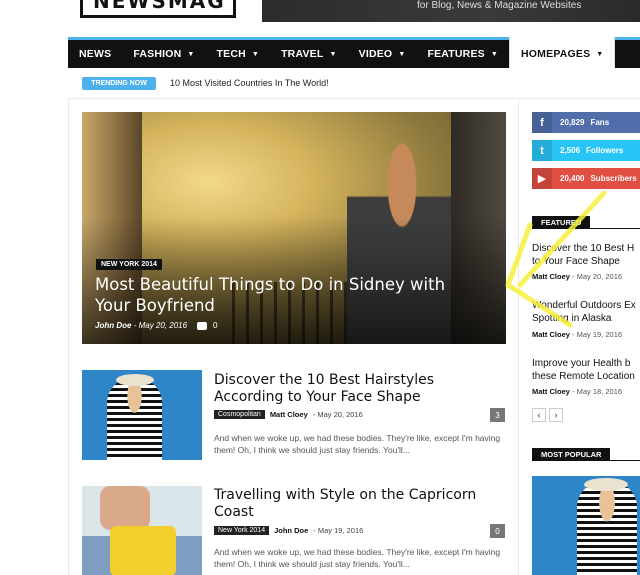  I want to click on facebook-label: Fans, so click(600, 122).